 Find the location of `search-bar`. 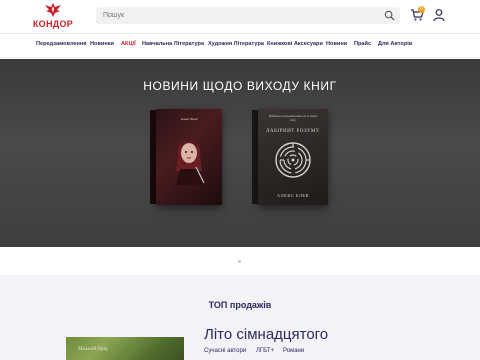

search-bar is located at coordinates (248, 15).